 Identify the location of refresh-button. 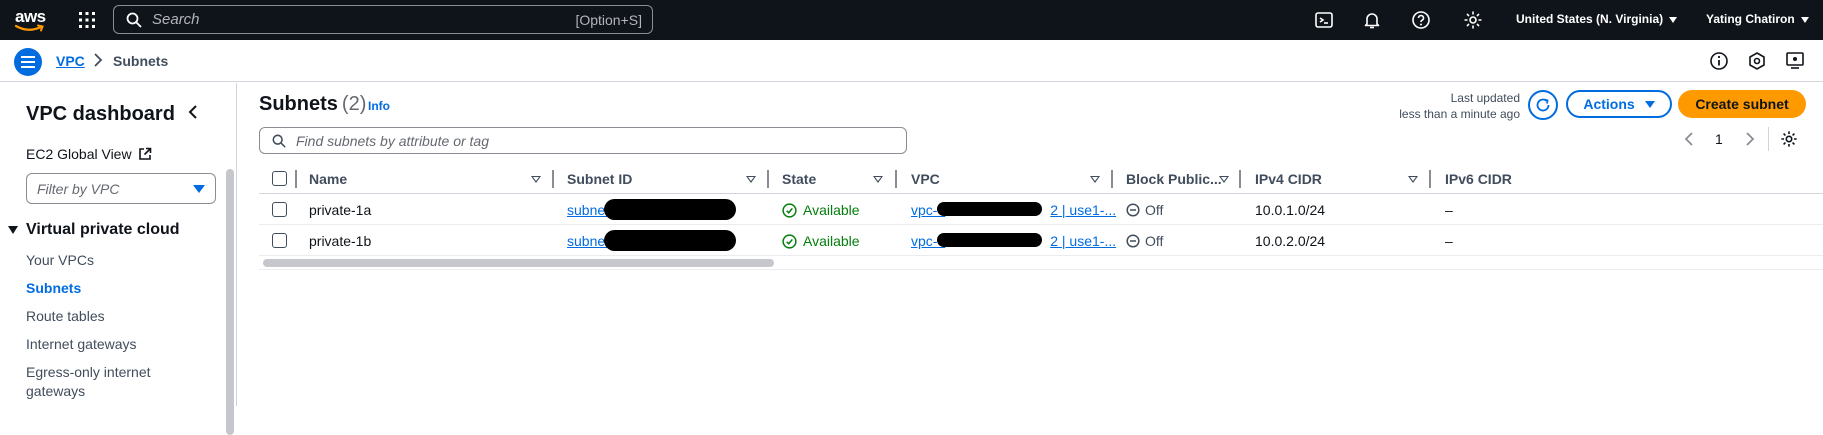
(1543, 105).